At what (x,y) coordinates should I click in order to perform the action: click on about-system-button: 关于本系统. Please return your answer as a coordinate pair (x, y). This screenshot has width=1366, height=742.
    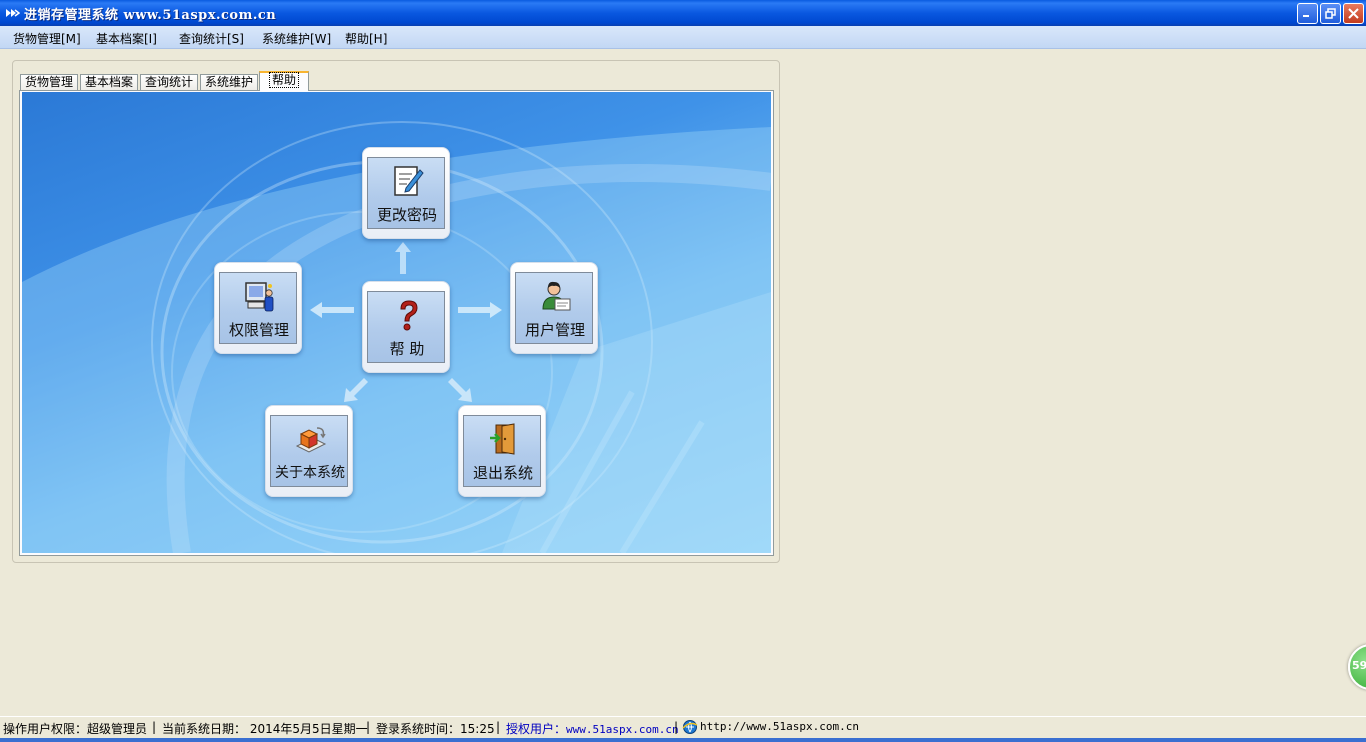
    Looking at the image, I should click on (309, 451).